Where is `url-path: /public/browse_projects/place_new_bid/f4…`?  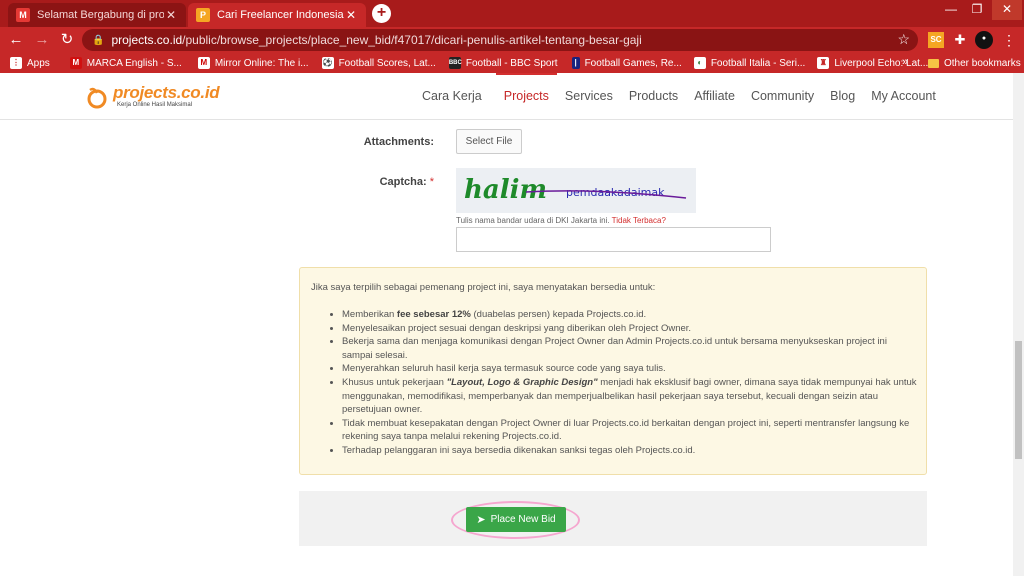
url-path: /public/browse_projects/place_new_bid/f4… is located at coordinates (412, 40).